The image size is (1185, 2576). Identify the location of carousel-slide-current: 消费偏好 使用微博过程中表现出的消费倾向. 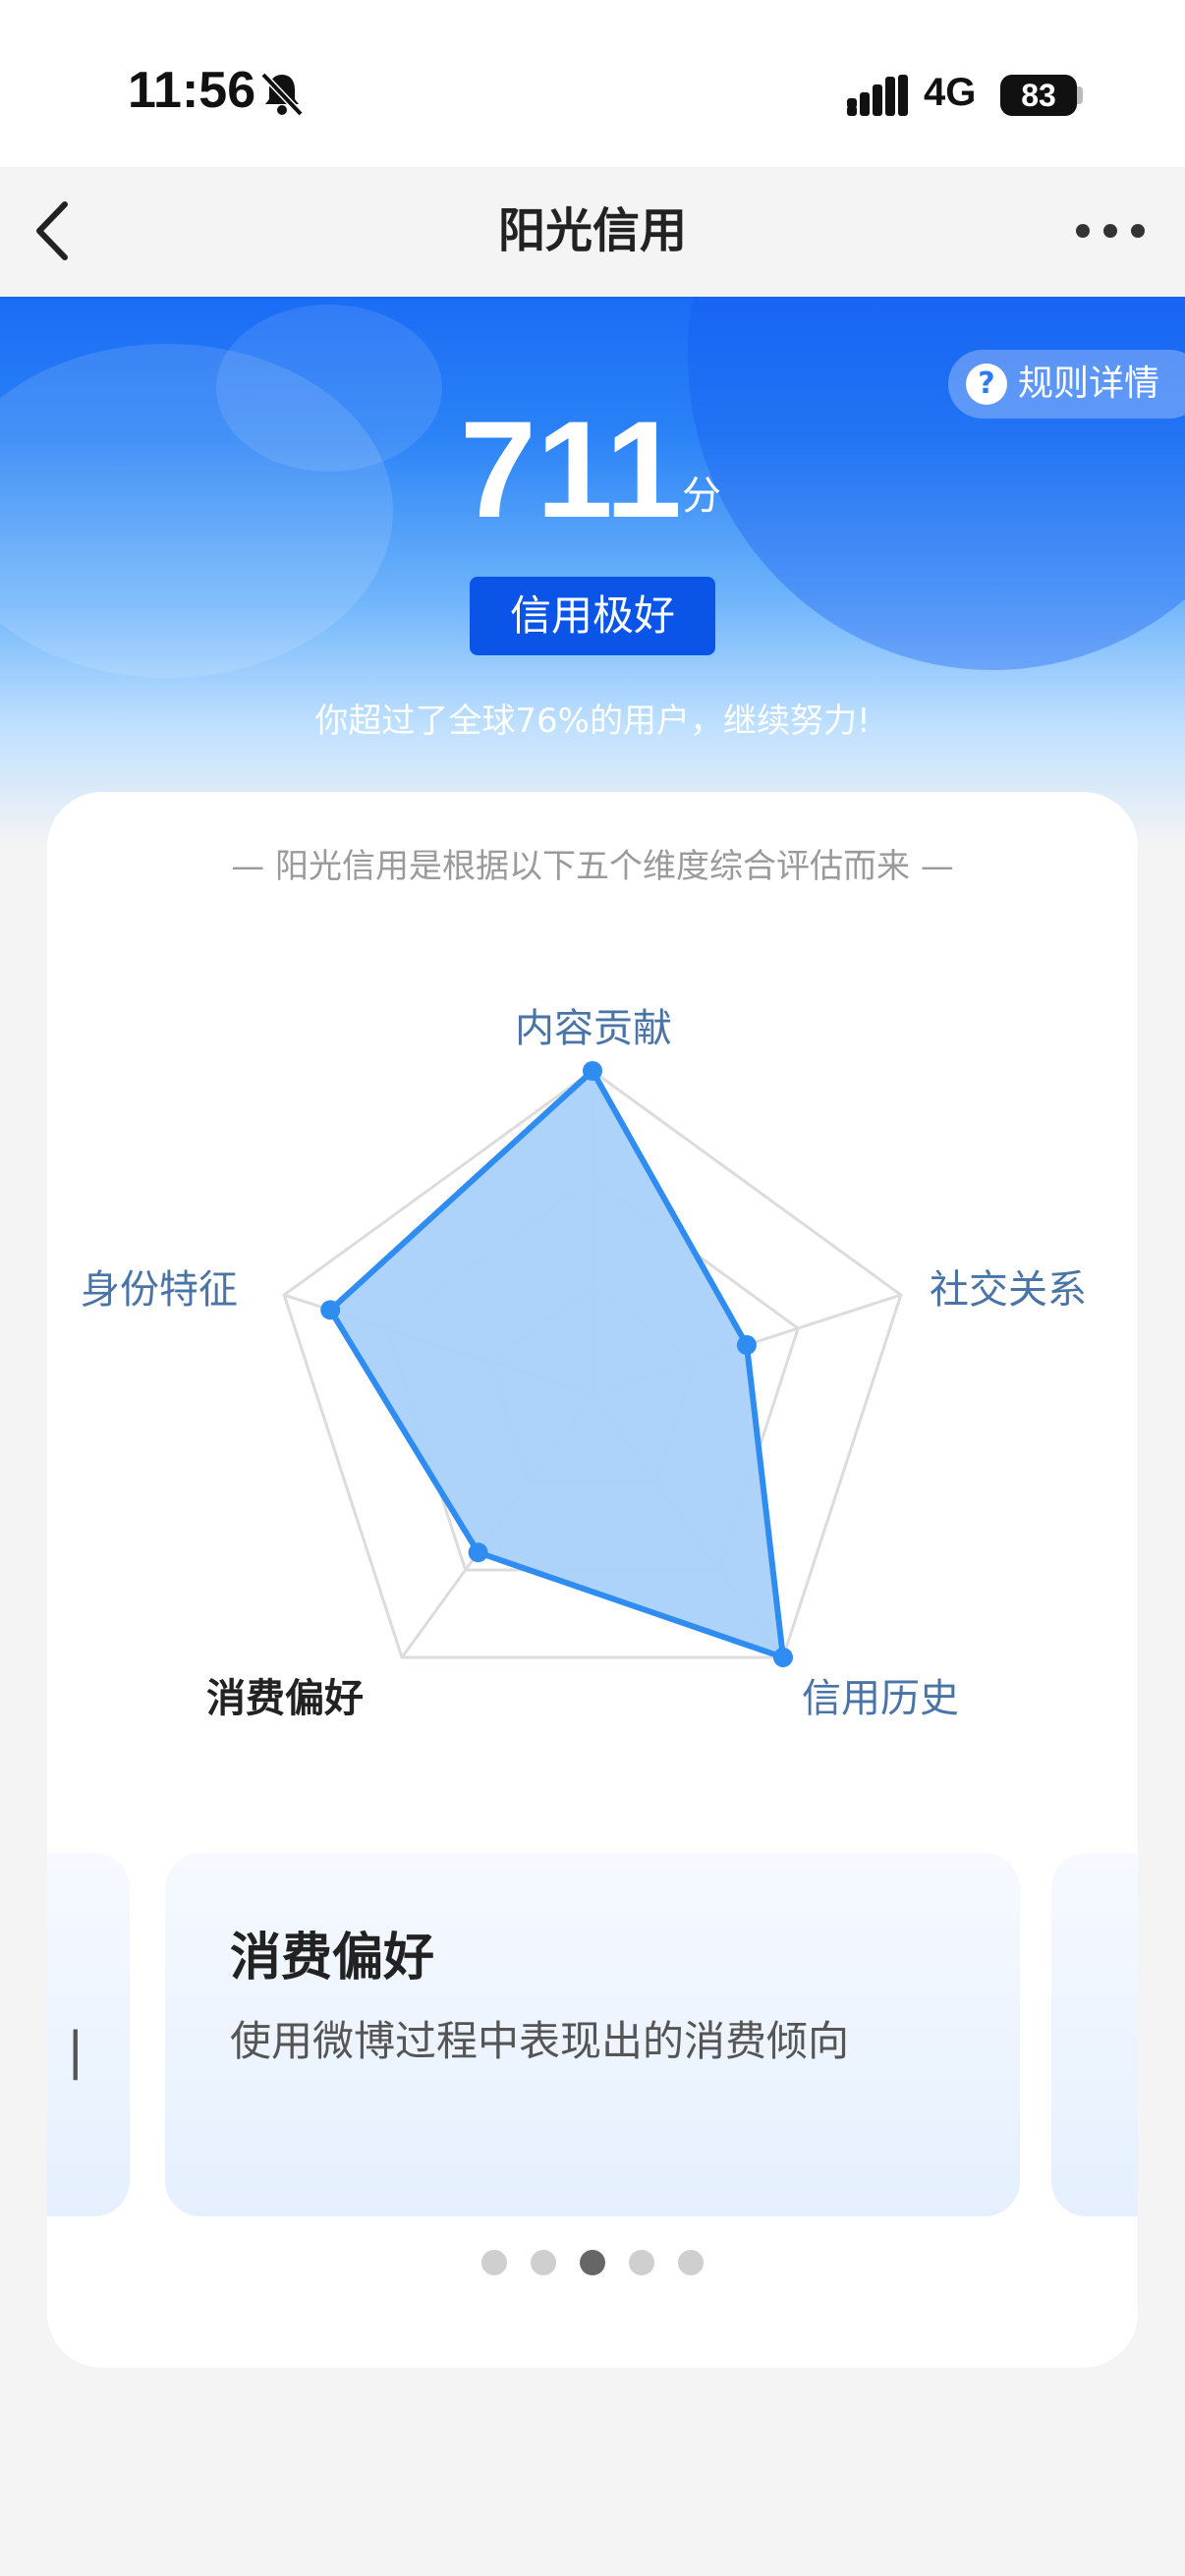
(592, 2034).